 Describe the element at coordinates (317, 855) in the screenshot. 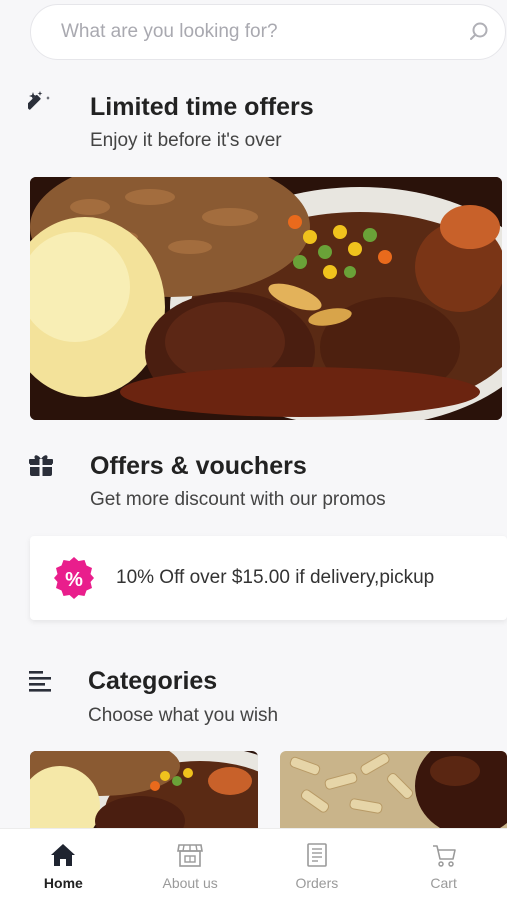

I see `orders-icon` at that location.